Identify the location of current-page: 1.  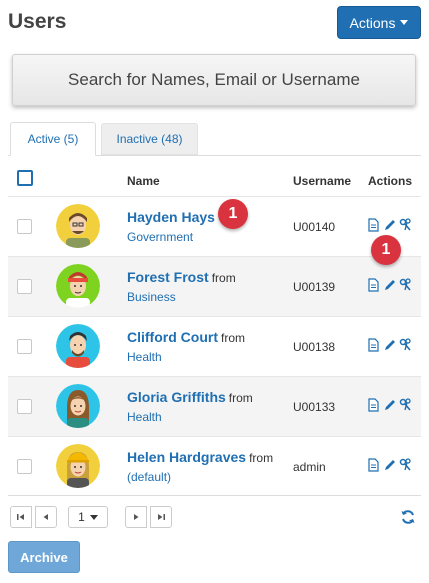
(81, 517).